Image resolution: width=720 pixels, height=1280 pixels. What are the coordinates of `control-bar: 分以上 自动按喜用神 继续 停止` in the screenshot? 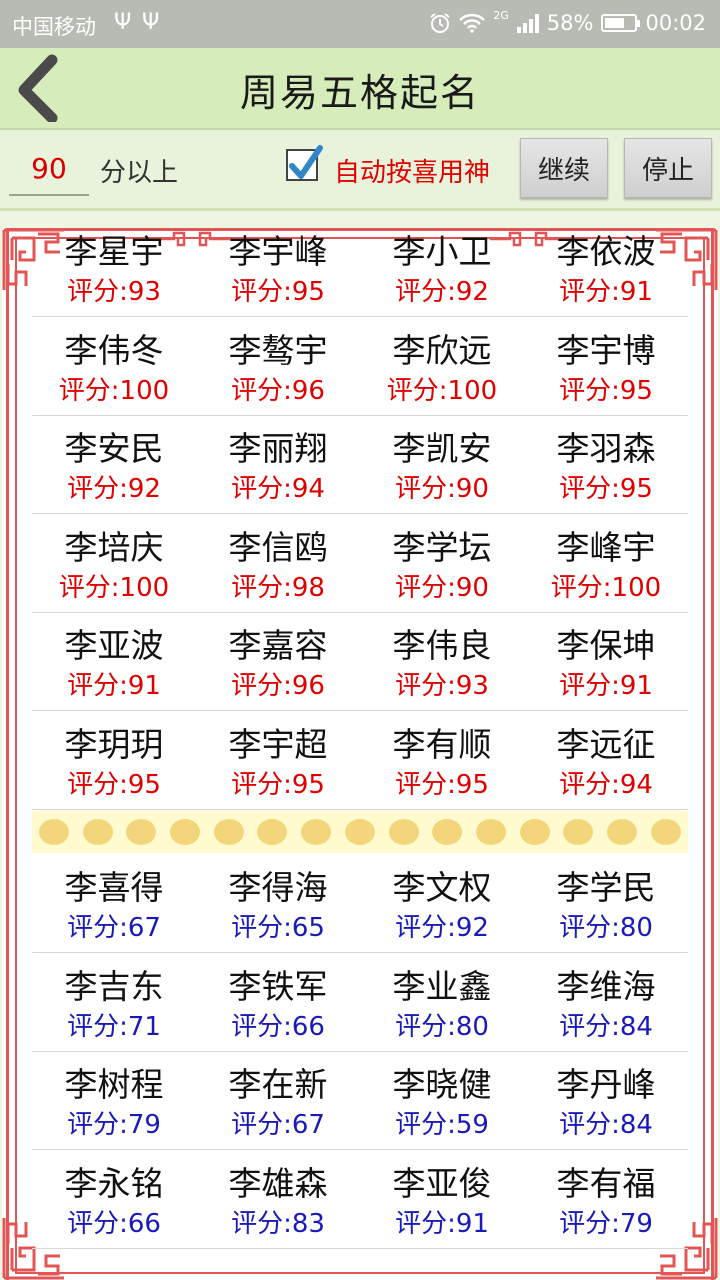 It's located at (360, 170).